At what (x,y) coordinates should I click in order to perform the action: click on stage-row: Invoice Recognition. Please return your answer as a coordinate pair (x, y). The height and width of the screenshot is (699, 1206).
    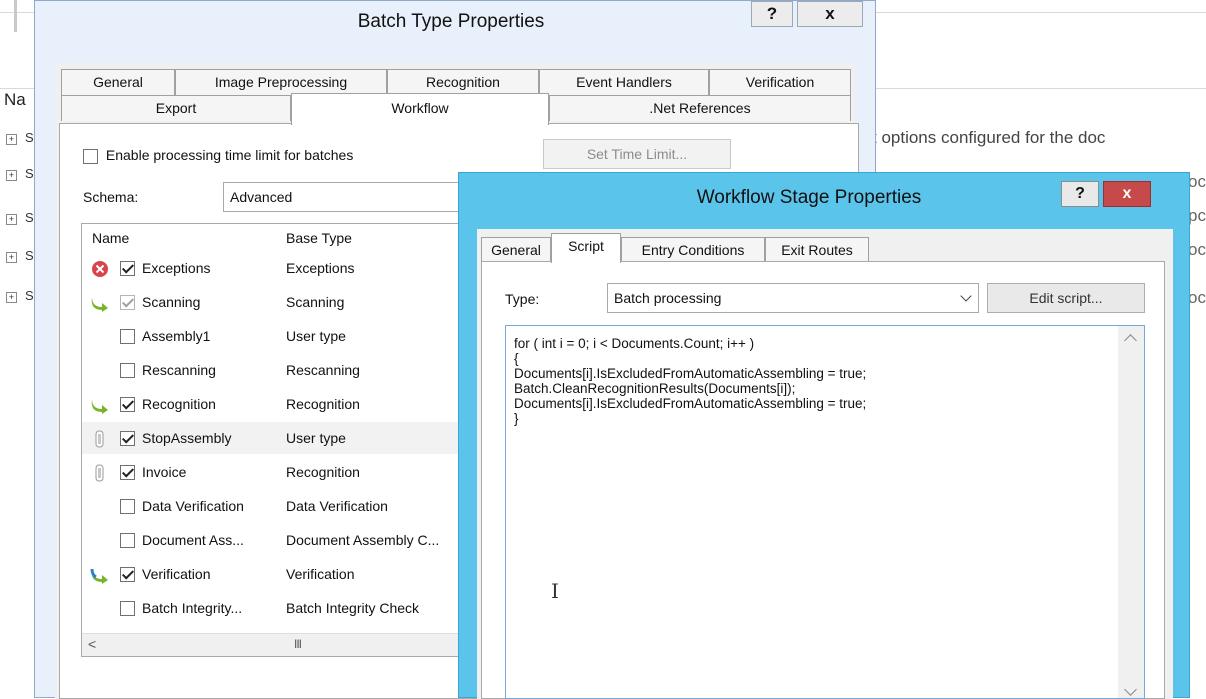
    Looking at the image, I should click on (281, 472).